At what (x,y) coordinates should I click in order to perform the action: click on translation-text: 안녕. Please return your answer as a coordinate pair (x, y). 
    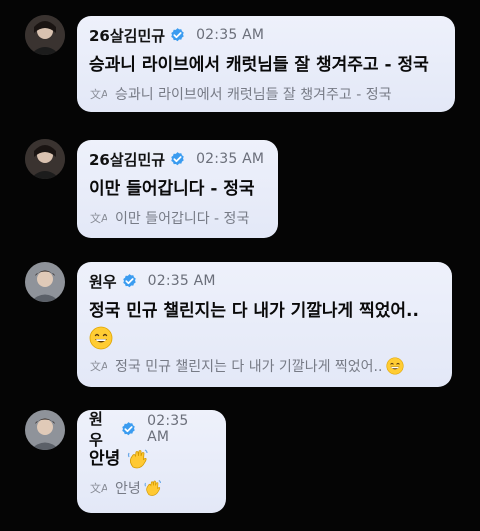
    Looking at the image, I should click on (128, 489).